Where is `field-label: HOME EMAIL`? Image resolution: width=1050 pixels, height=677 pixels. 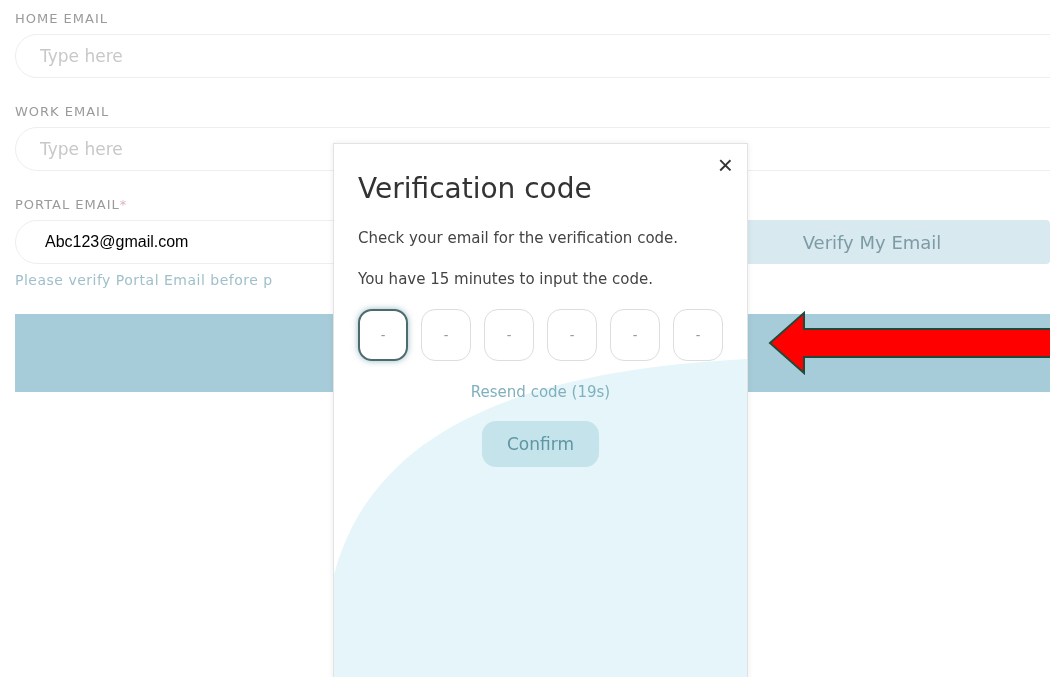 field-label: HOME EMAIL is located at coordinates (62, 18).